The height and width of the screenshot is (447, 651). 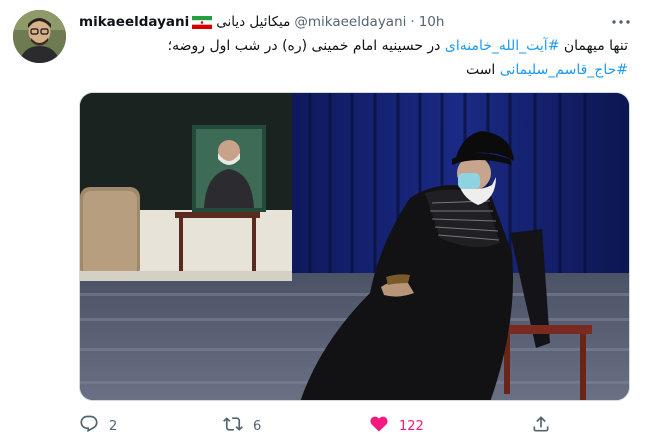 I want to click on reply-button: 2, so click(x=98, y=426).